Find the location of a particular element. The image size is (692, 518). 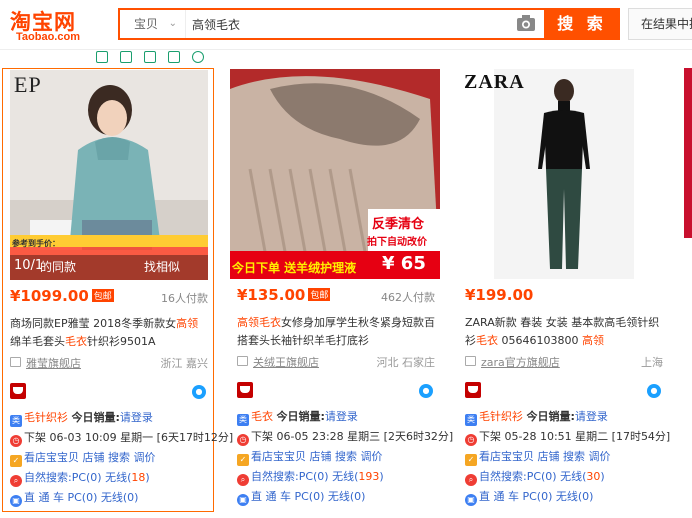

next-product-image-edge is located at coordinates (688, 153).